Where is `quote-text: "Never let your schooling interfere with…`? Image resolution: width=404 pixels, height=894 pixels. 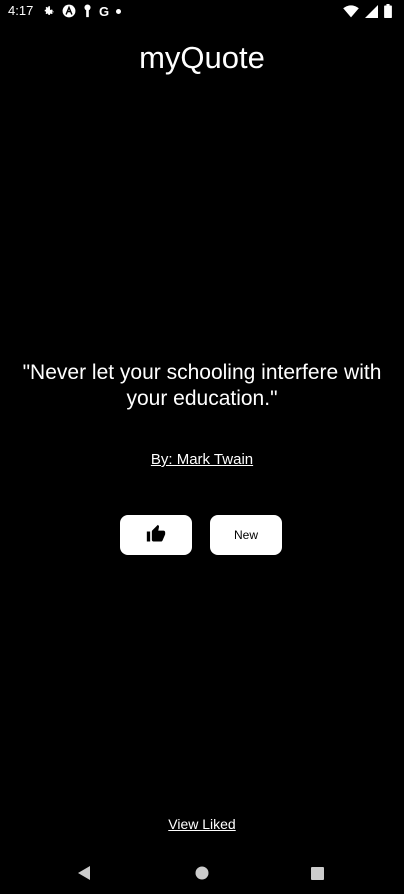
quote-text: "Never let your schooling interfere with… is located at coordinates (202, 385).